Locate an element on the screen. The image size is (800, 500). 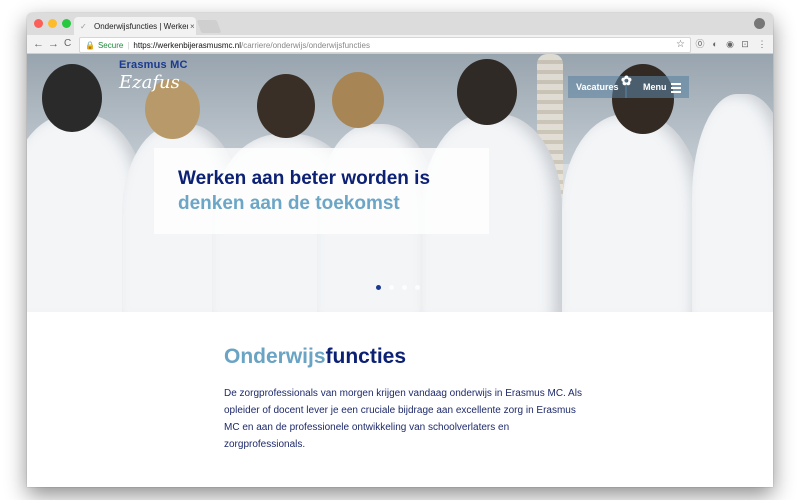
browser-tab: ✓ Onderwijsfuncties | Werken bij × is located at coordinates (135, 26).